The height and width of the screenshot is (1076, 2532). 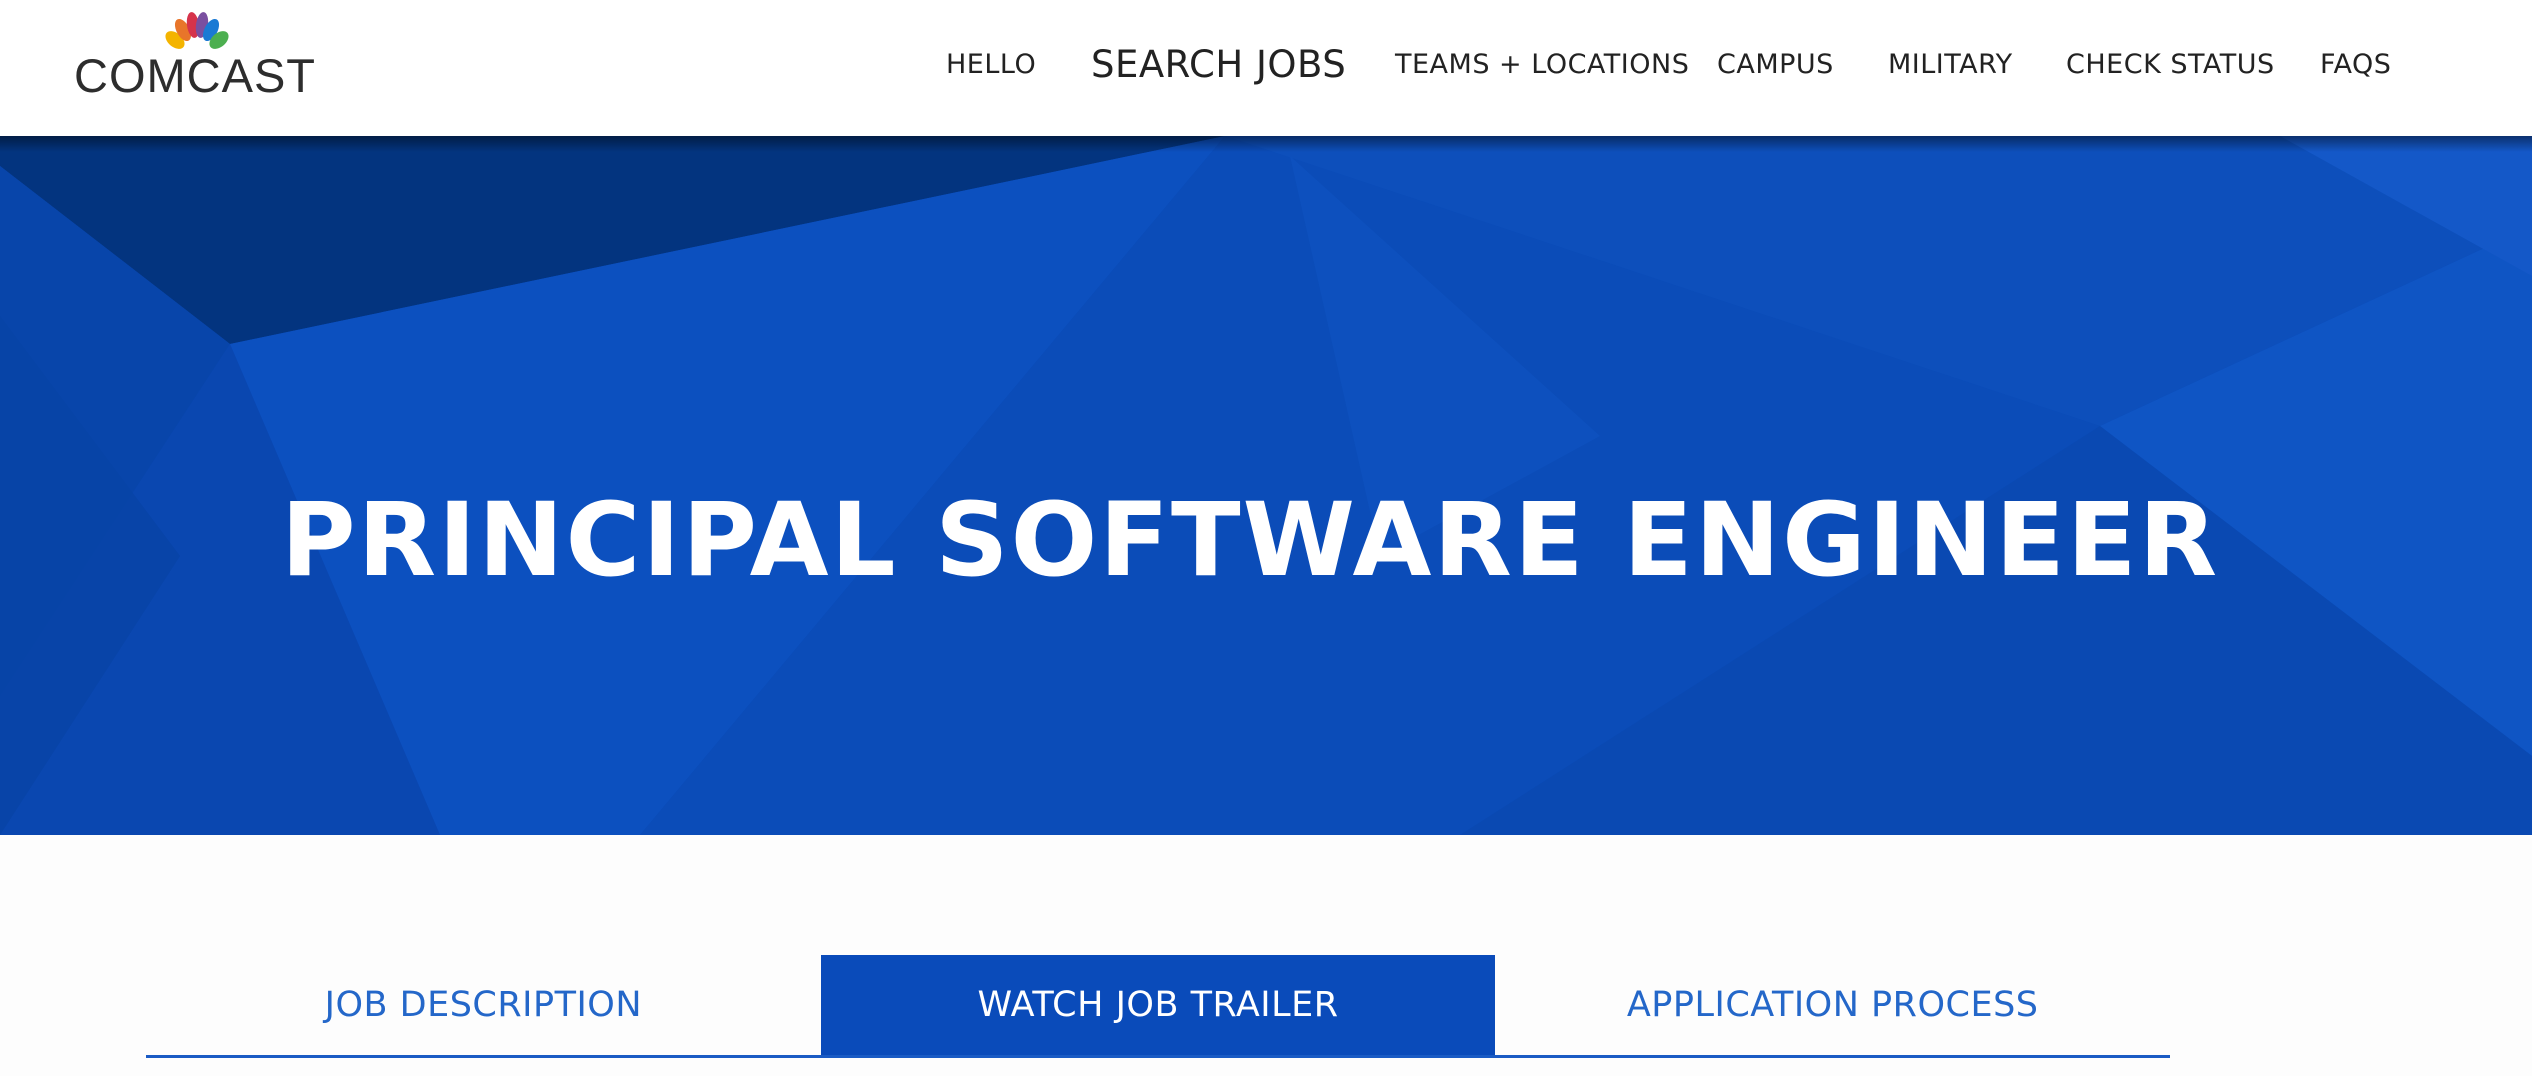 What do you see at coordinates (1775, 64) in the screenshot?
I see `nav-campus: CAMPUS` at bounding box center [1775, 64].